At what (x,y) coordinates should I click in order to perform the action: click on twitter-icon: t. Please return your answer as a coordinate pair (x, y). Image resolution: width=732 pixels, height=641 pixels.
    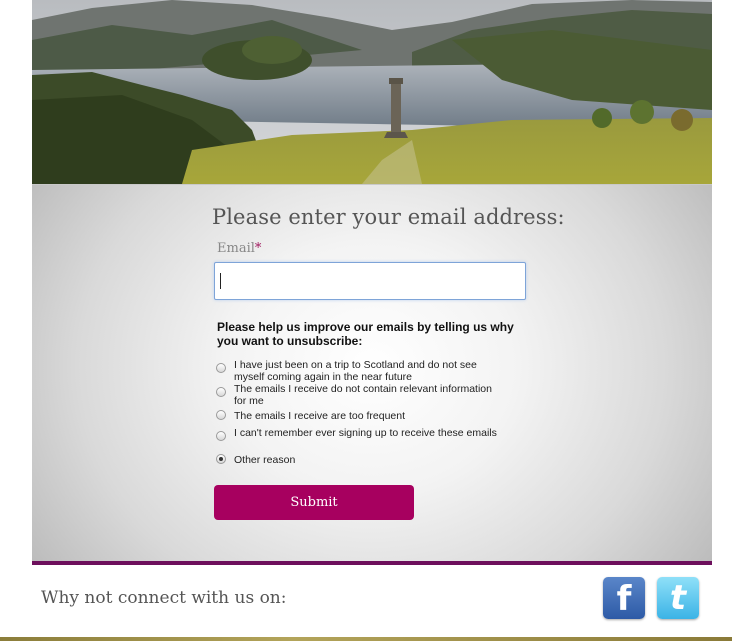
    Looking at the image, I should click on (678, 598).